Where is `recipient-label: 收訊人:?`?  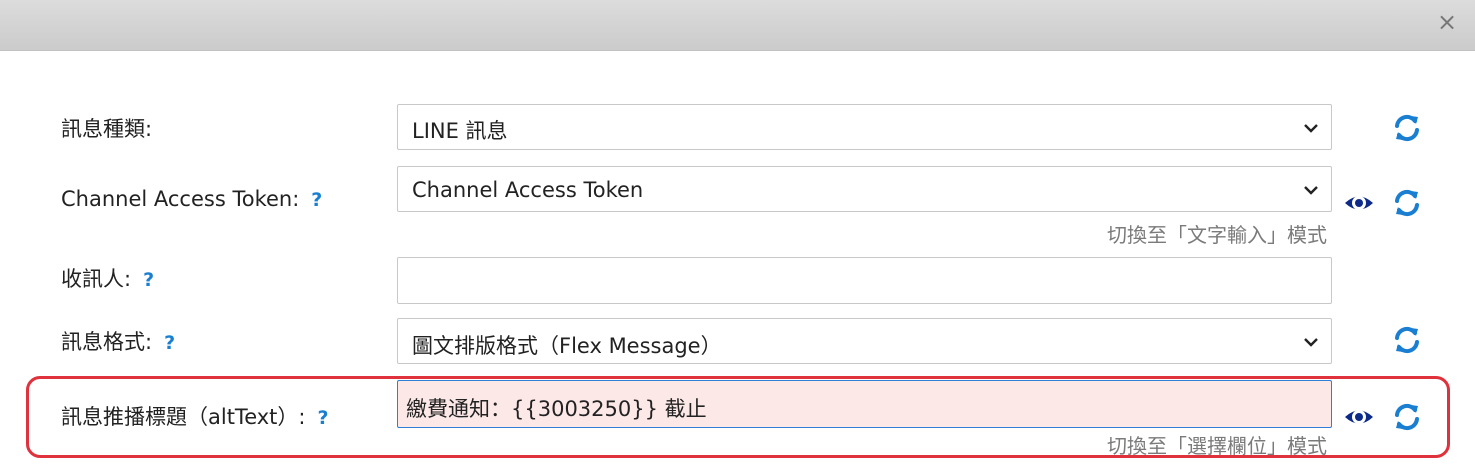 recipient-label: 收訊人:? is located at coordinates (107, 278).